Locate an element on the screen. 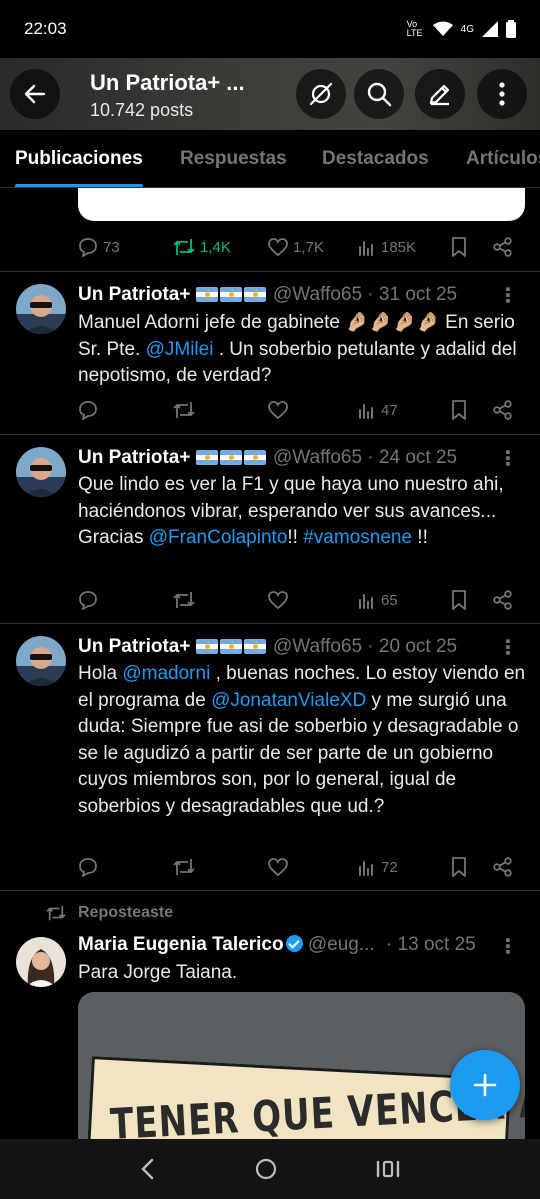 Image resolution: width=540 pixels, height=1199 pixels. back-button is located at coordinates (35, 94).